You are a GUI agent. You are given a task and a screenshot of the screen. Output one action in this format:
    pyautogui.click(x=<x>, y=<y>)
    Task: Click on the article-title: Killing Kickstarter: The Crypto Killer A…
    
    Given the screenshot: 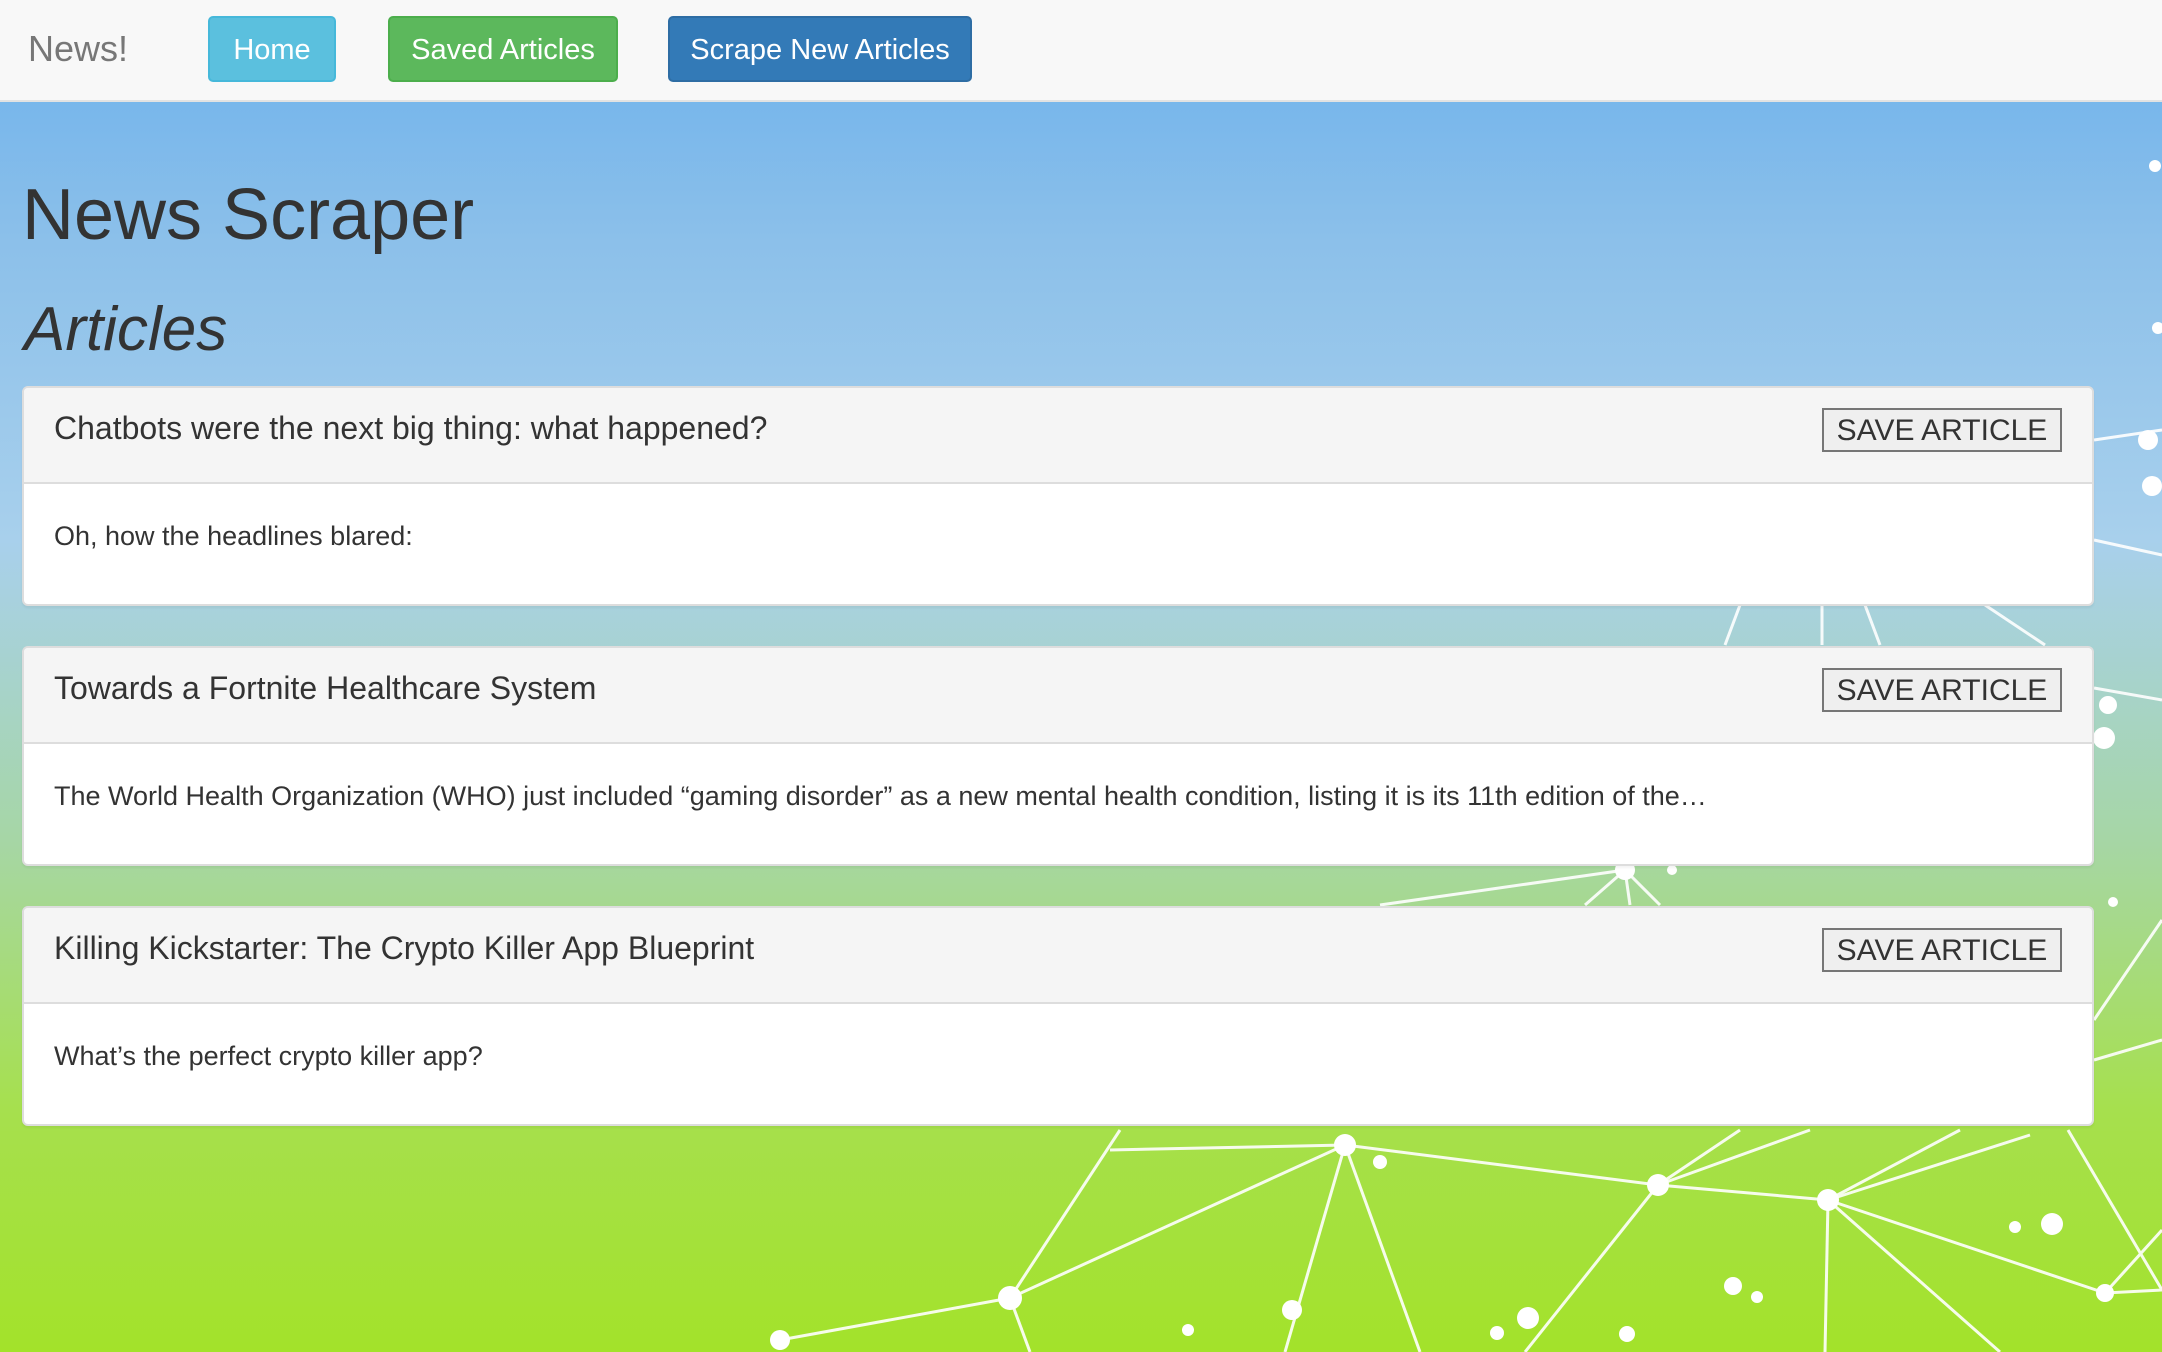 What is the action you would take?
    pyautogui.click(x=404, y=948)
    